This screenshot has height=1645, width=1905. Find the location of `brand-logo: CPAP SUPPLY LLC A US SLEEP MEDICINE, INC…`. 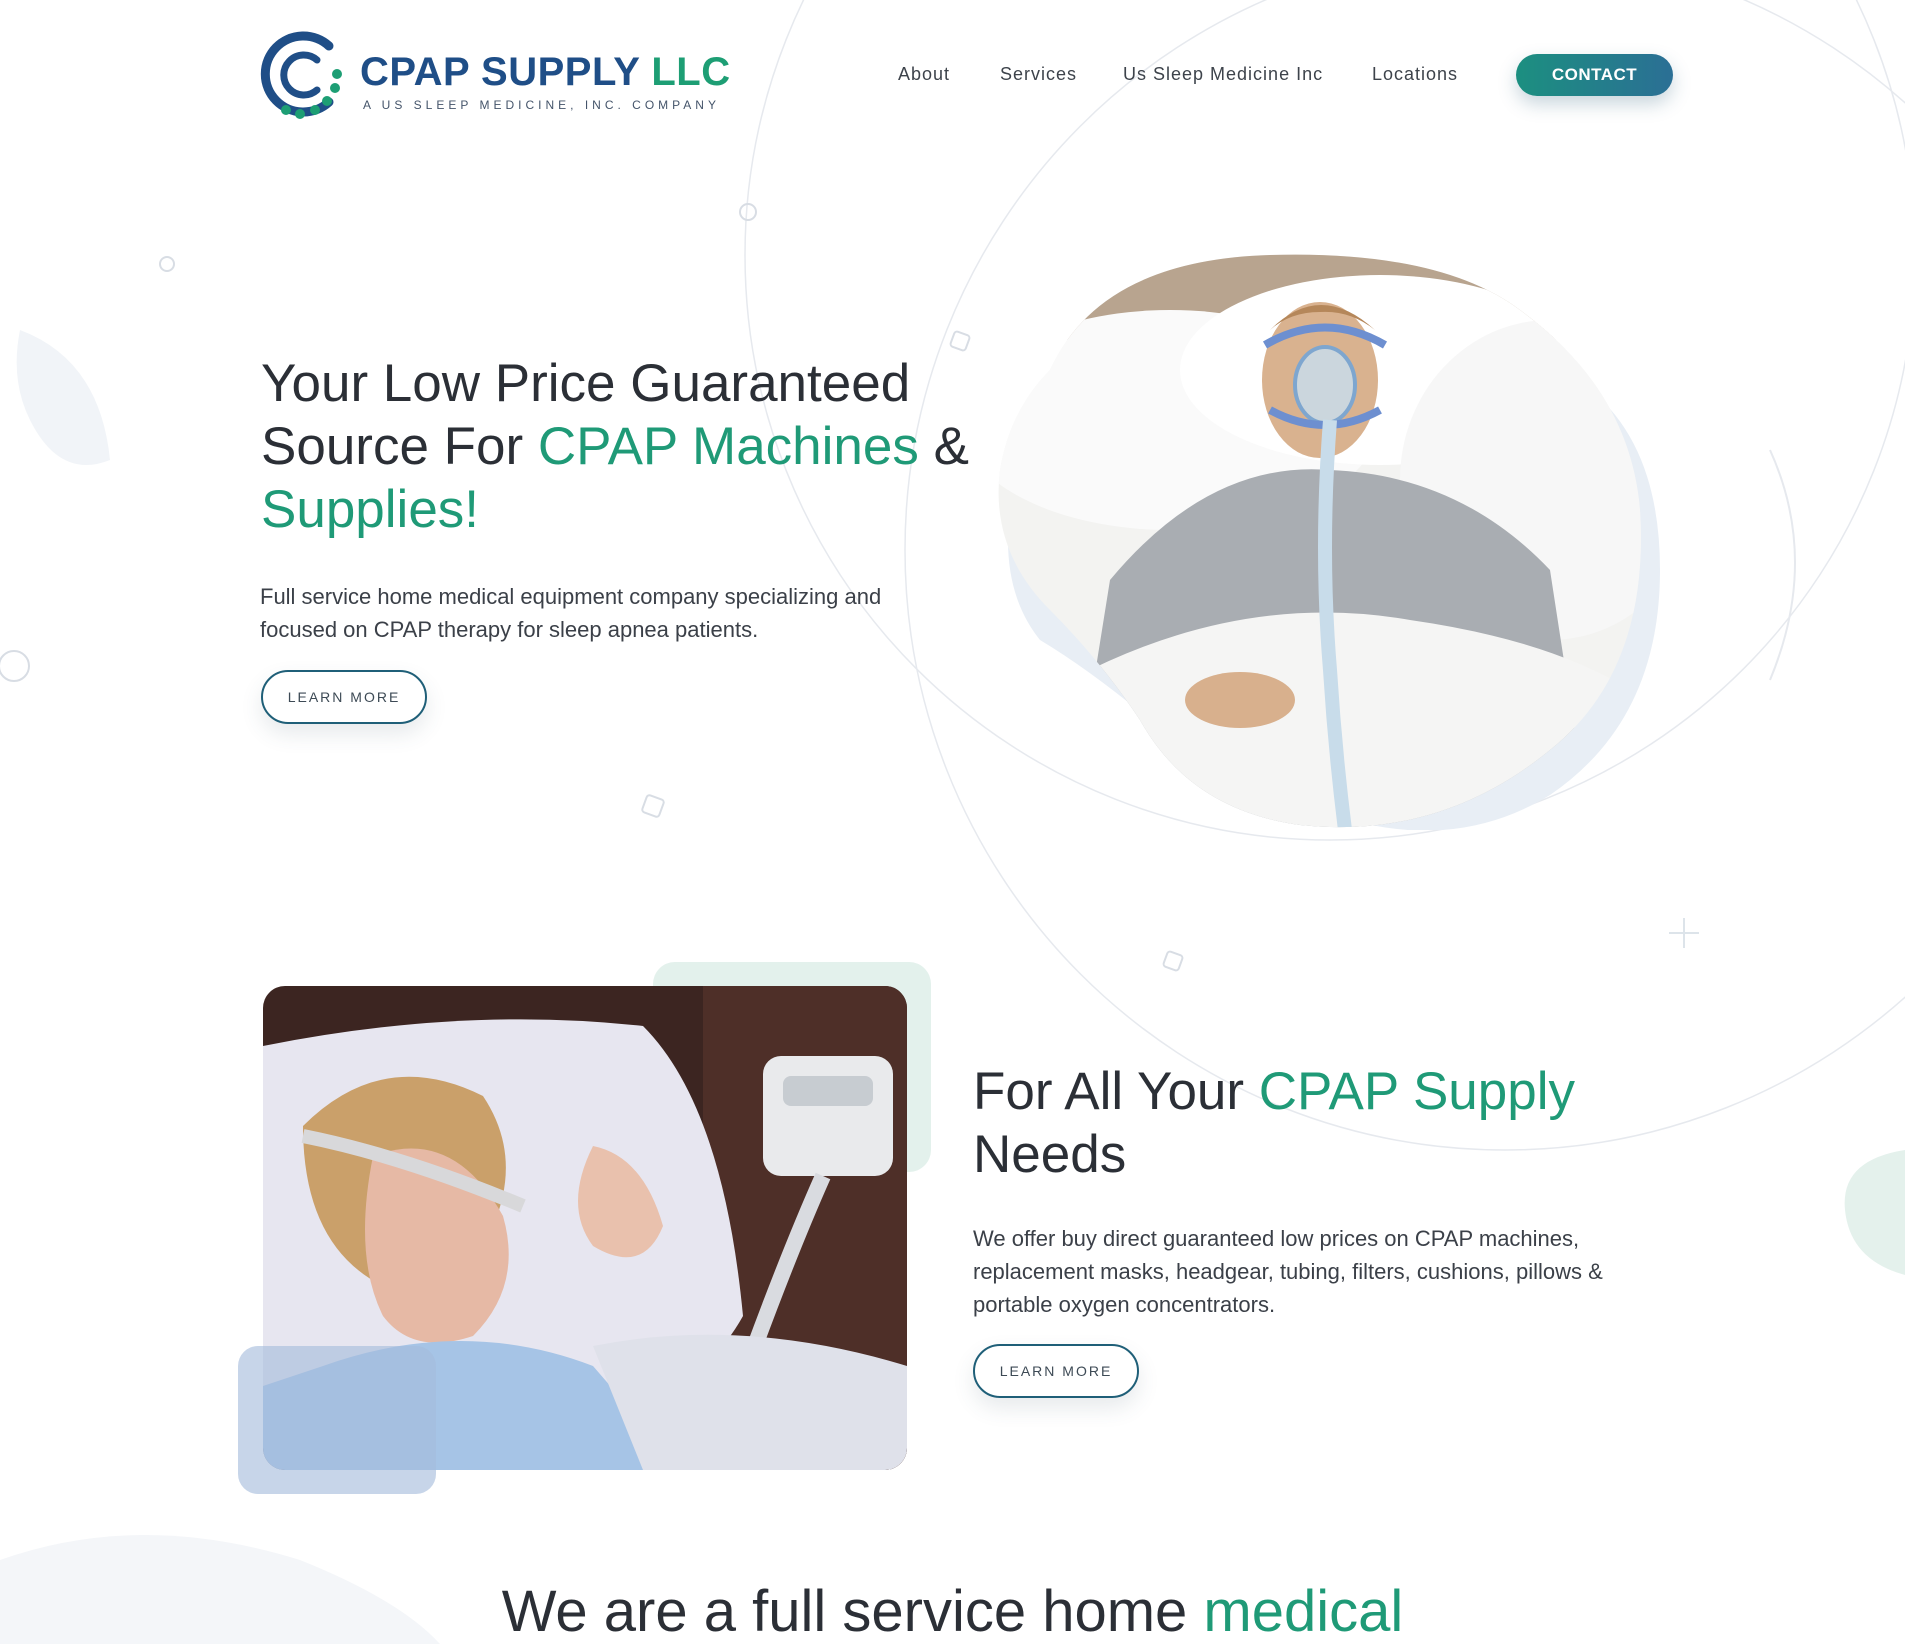

brand-logo: CPAP SUPPLY LLC A US SLEEP MEDICINE, INC… is located at coordinates (492, 75).